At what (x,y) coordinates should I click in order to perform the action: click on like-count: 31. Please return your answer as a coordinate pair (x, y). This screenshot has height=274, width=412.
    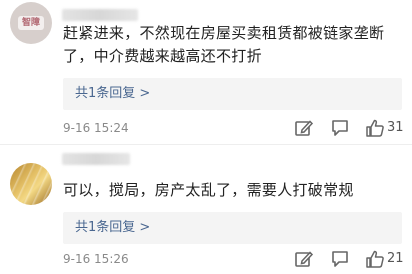
    Looking at the image, I should click on (395, 127).